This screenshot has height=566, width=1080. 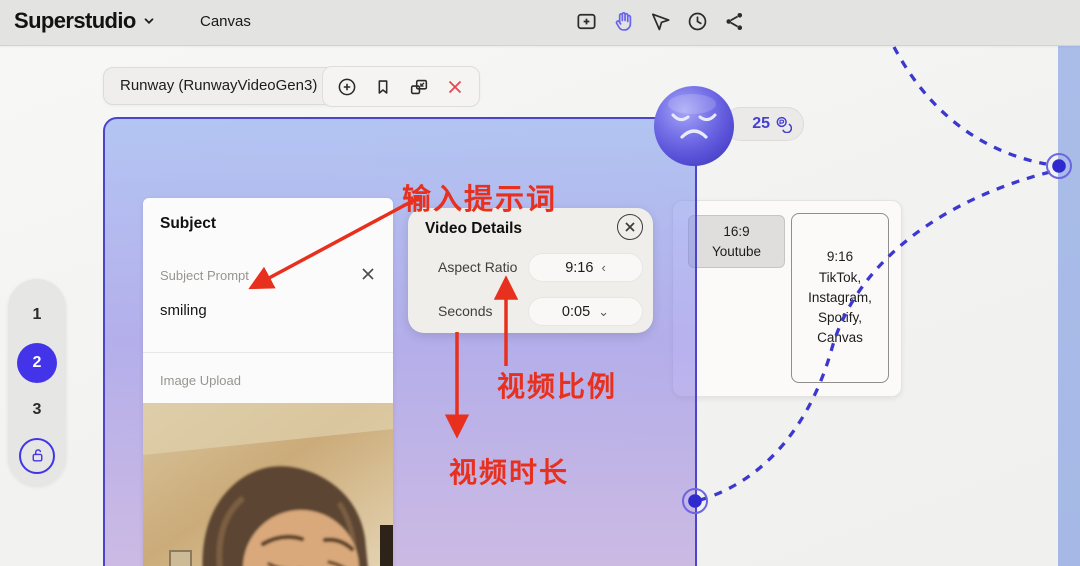 What do you see at coordinates (455, 86) in the screenshot?
I see `close-icon` at bounding box center [455, 86].